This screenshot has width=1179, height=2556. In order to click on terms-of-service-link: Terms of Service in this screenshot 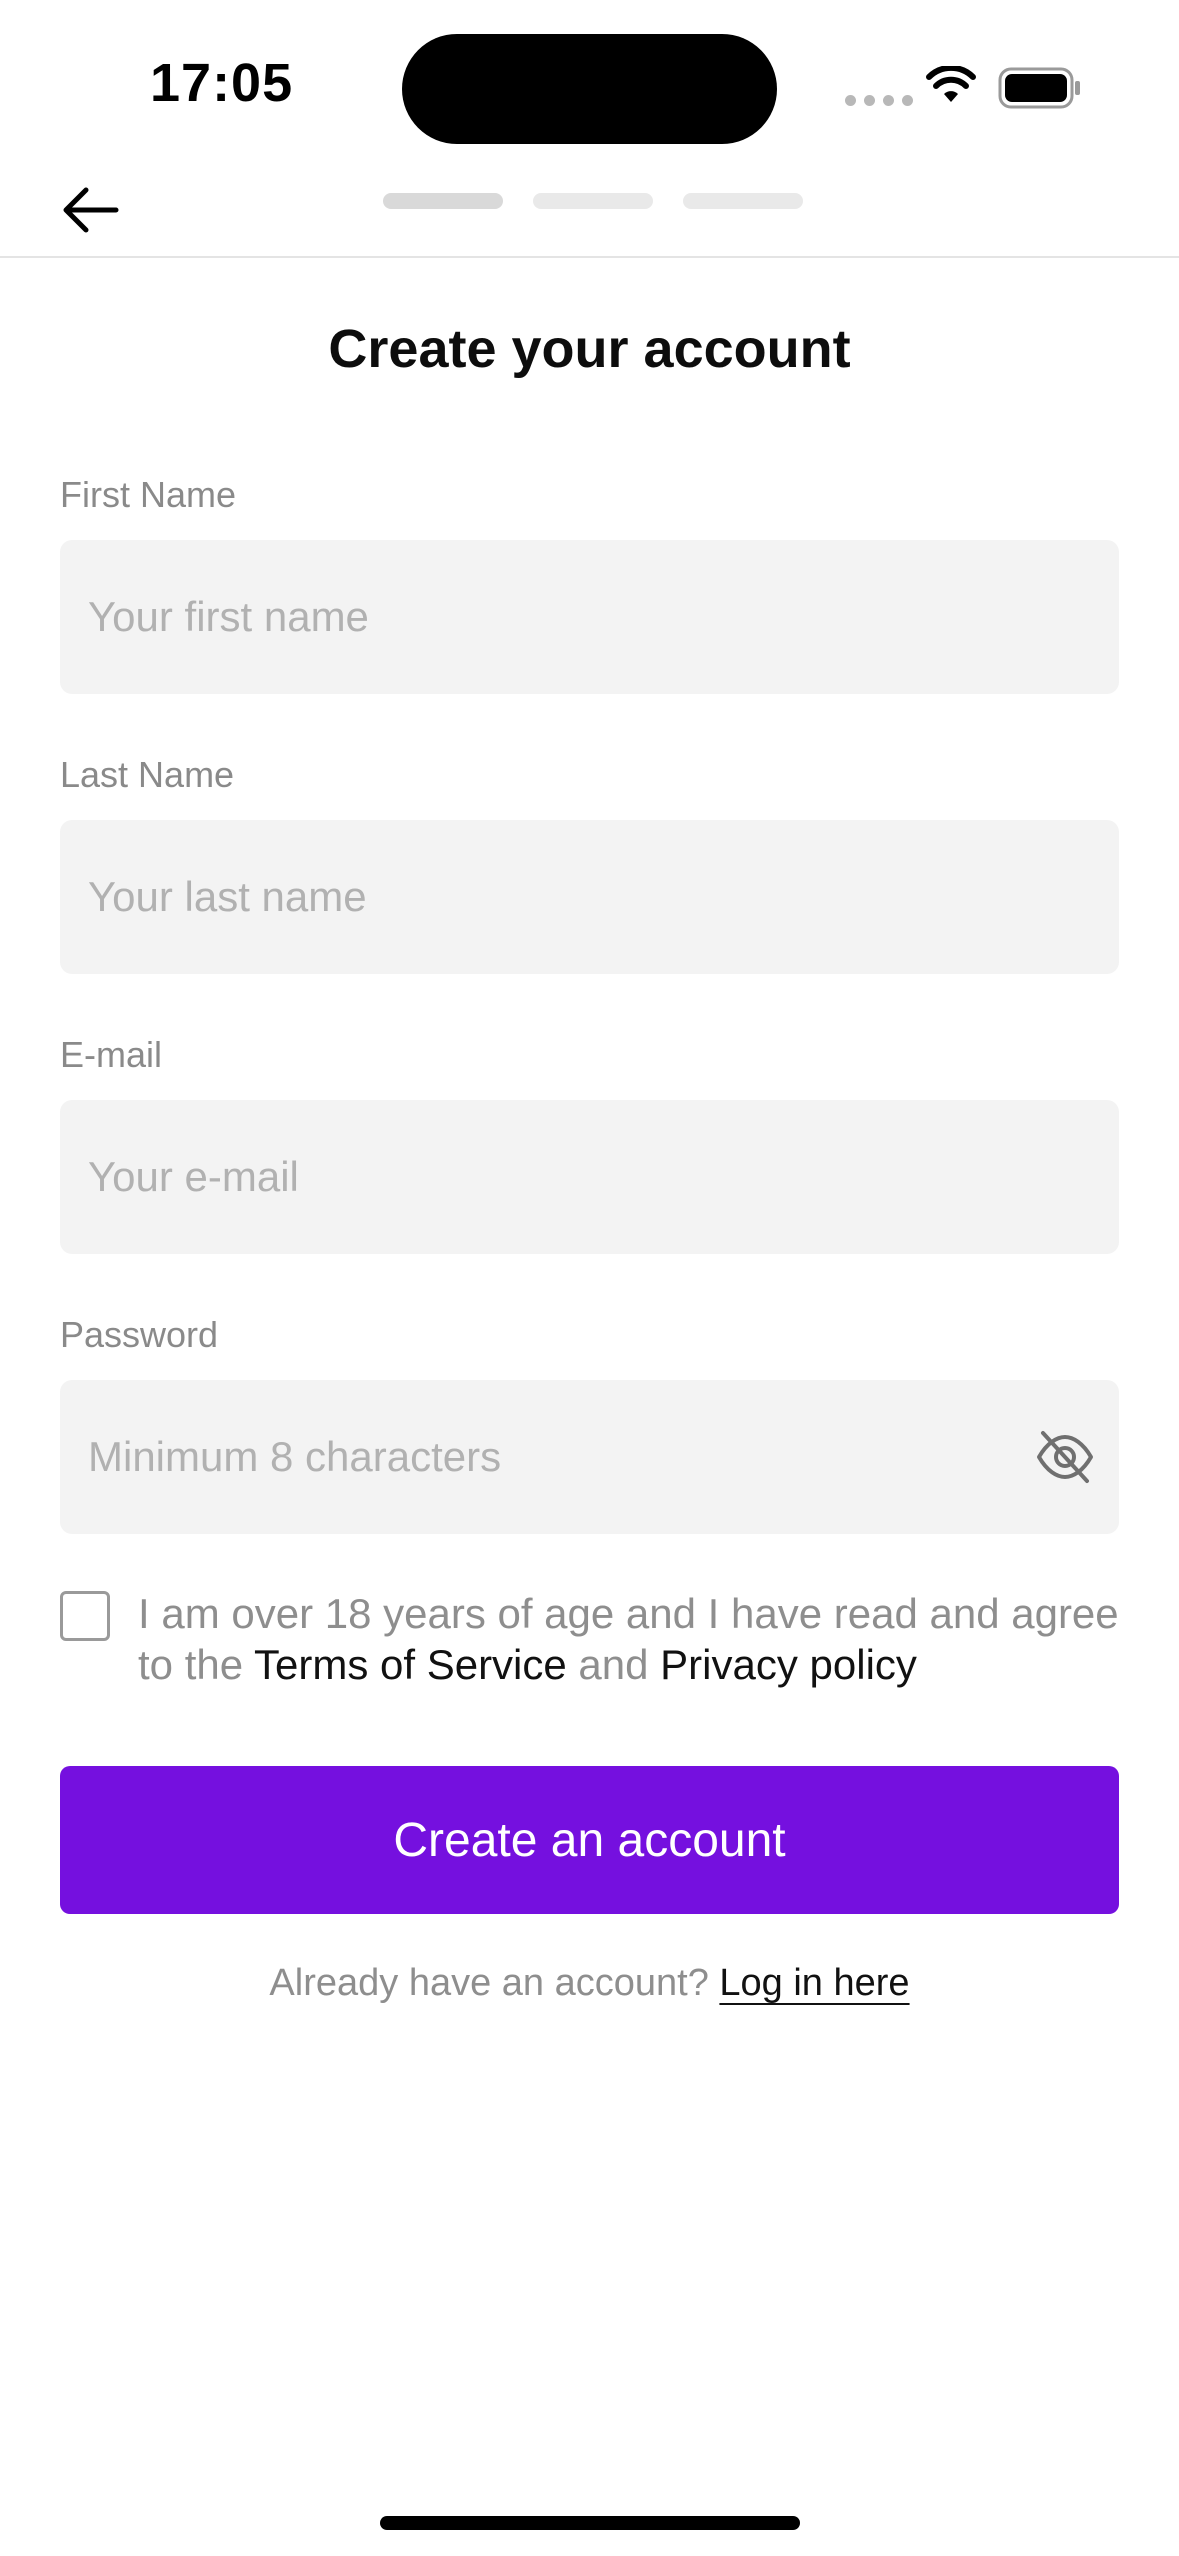, I will do `click(410, 1664)`.